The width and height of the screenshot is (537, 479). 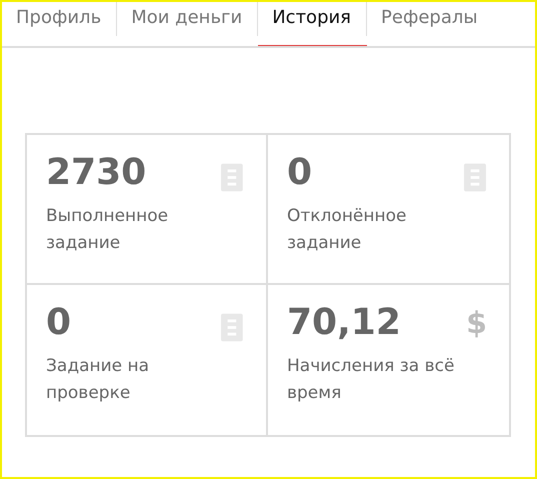 I want to click on stat-label: Выполненное задание, so click(x=108, y=229).